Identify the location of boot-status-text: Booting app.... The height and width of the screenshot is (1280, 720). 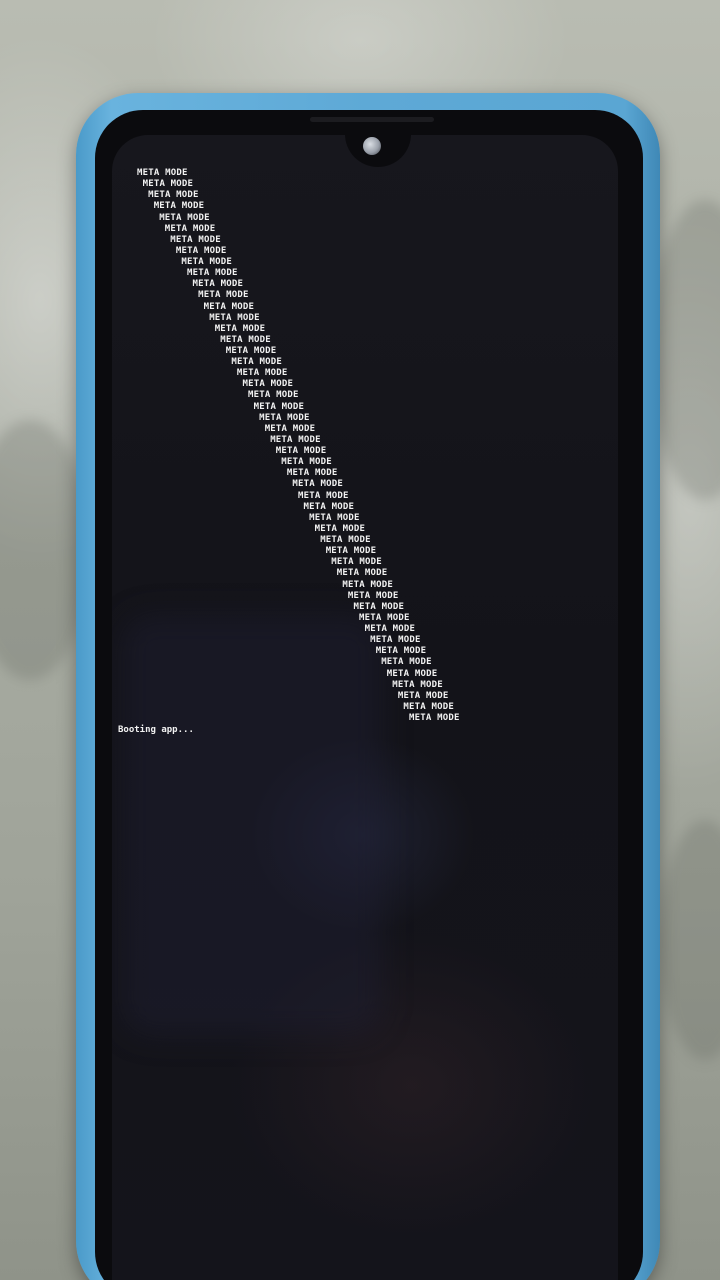
(156, 730).